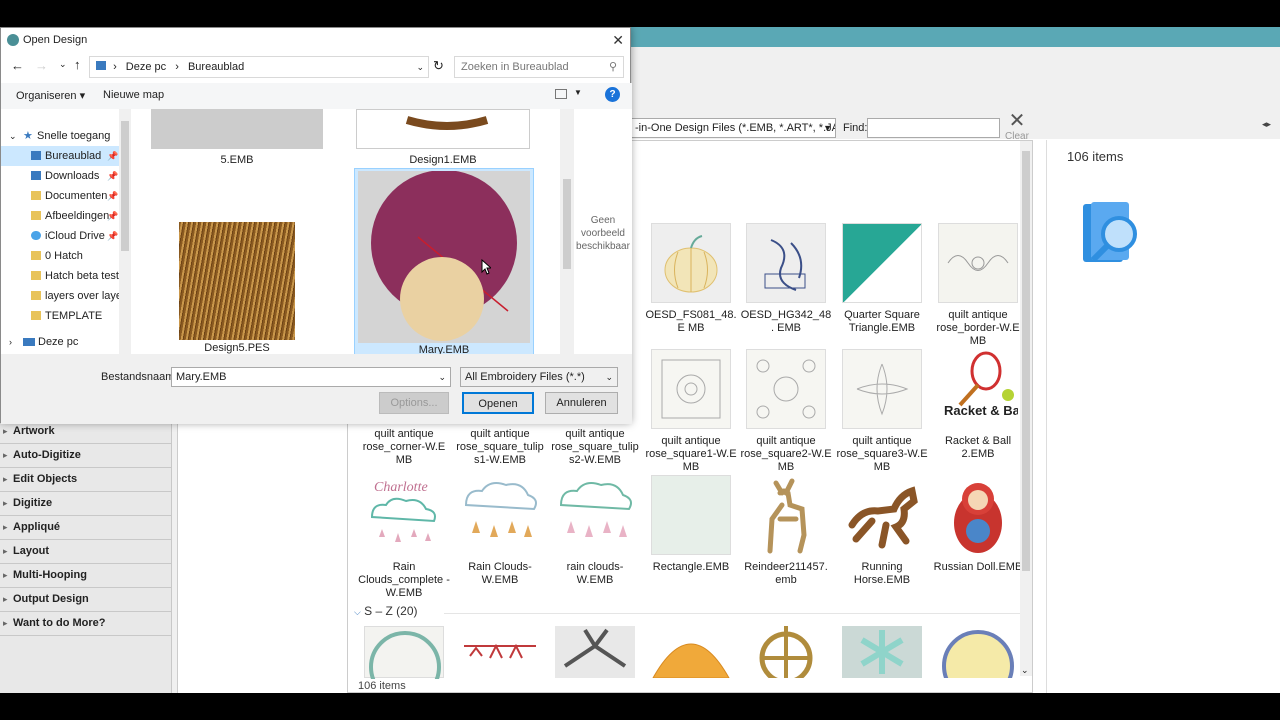 The width and height of the screenshot is (1280, 720). What do you see at coordinates (386, 611) in the screenshot?
I see `group-header: ⌵ S – Z (20)` at bounding box center [386, 611].